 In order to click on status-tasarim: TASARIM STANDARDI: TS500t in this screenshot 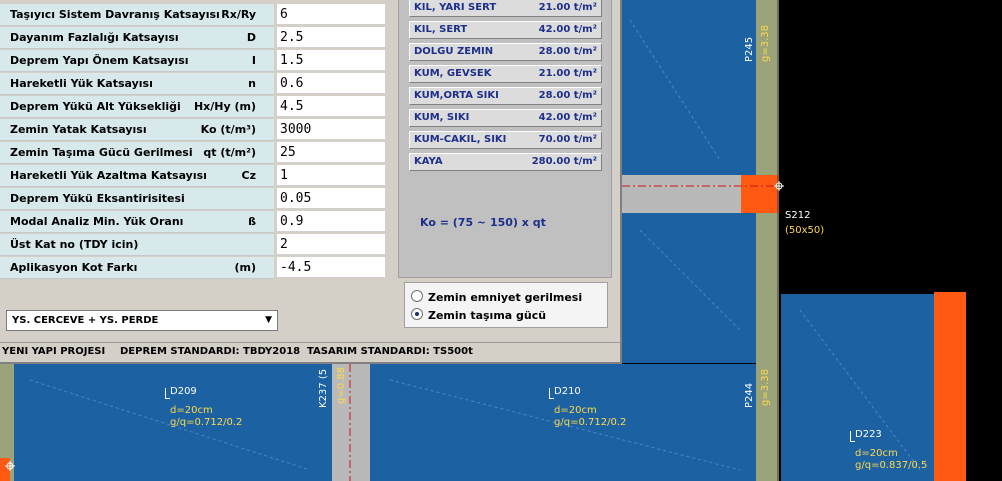, I will do `click(390, 351)`.